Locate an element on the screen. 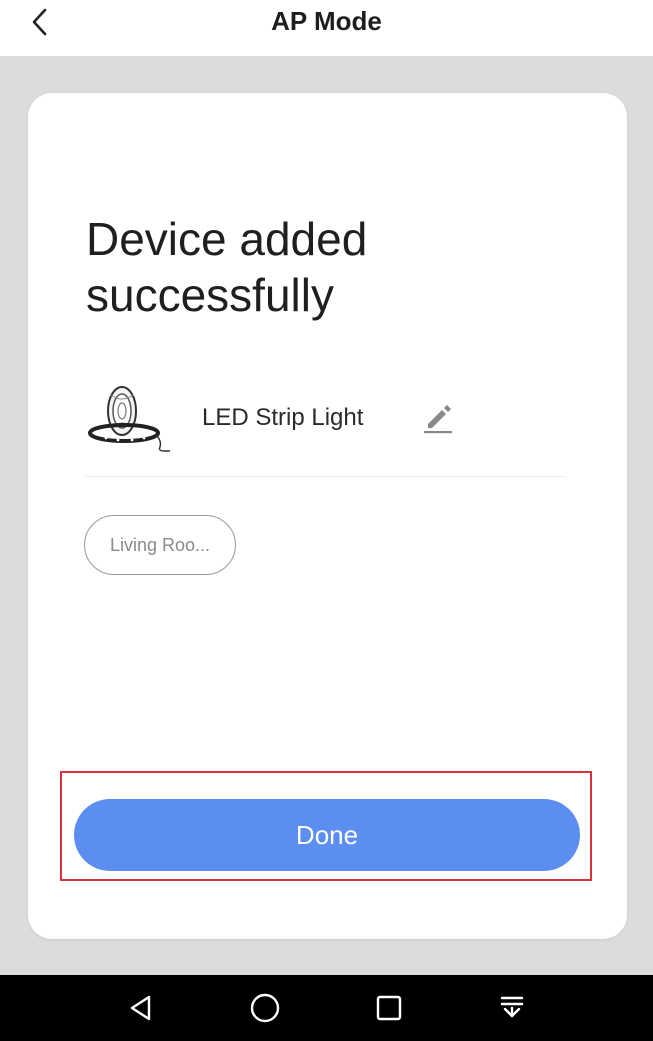 This screenshot has width=653, height=1041. back-triangle-icon is located at coordinates (140, 1008).